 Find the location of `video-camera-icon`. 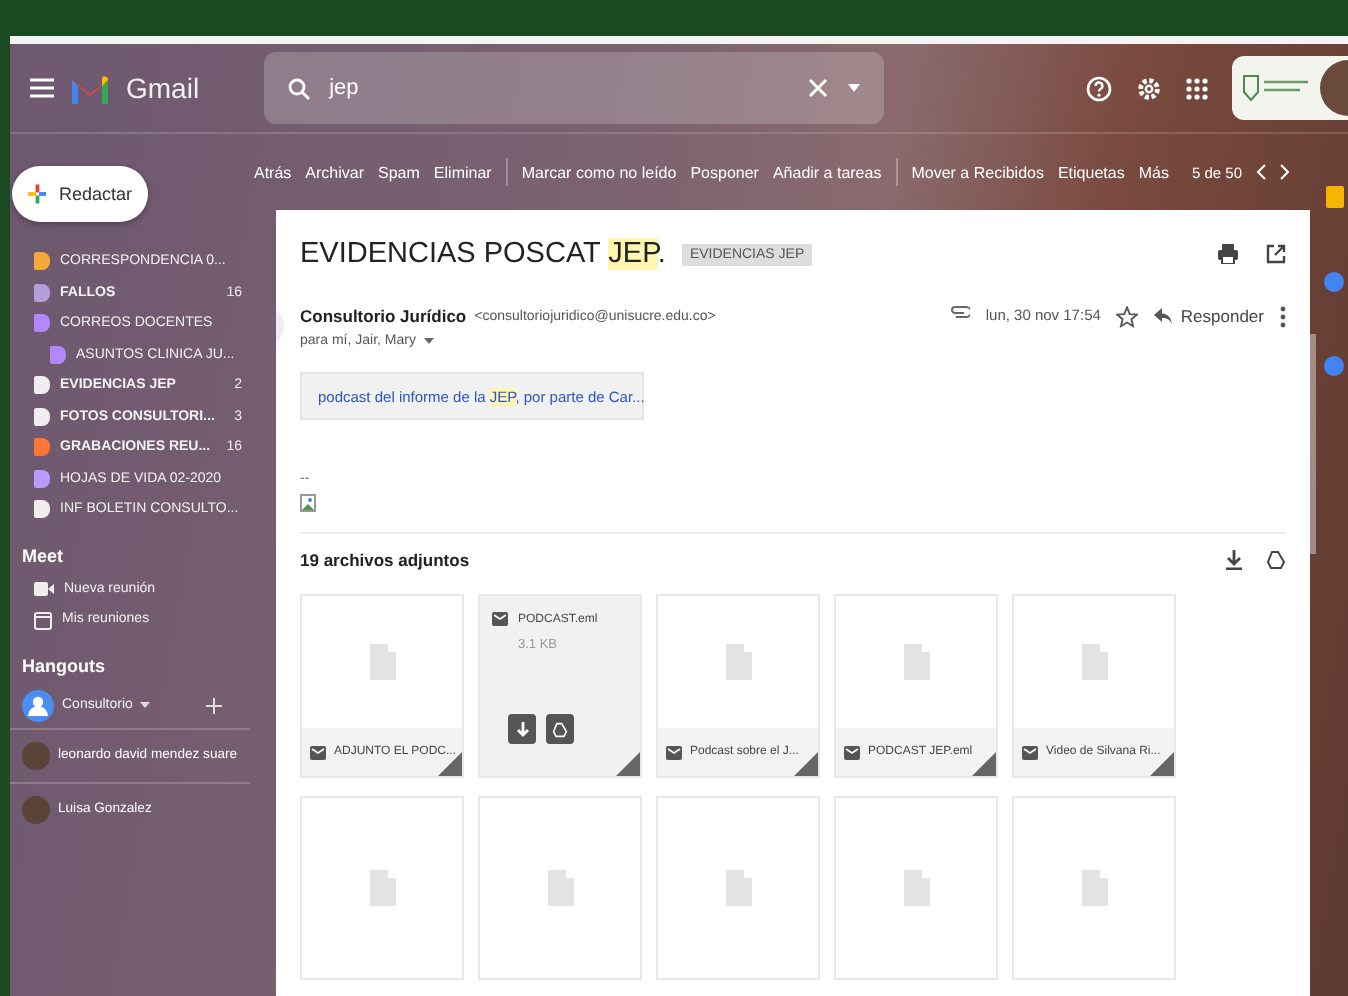

video-camera-icon is located at coordinates (44, 588).